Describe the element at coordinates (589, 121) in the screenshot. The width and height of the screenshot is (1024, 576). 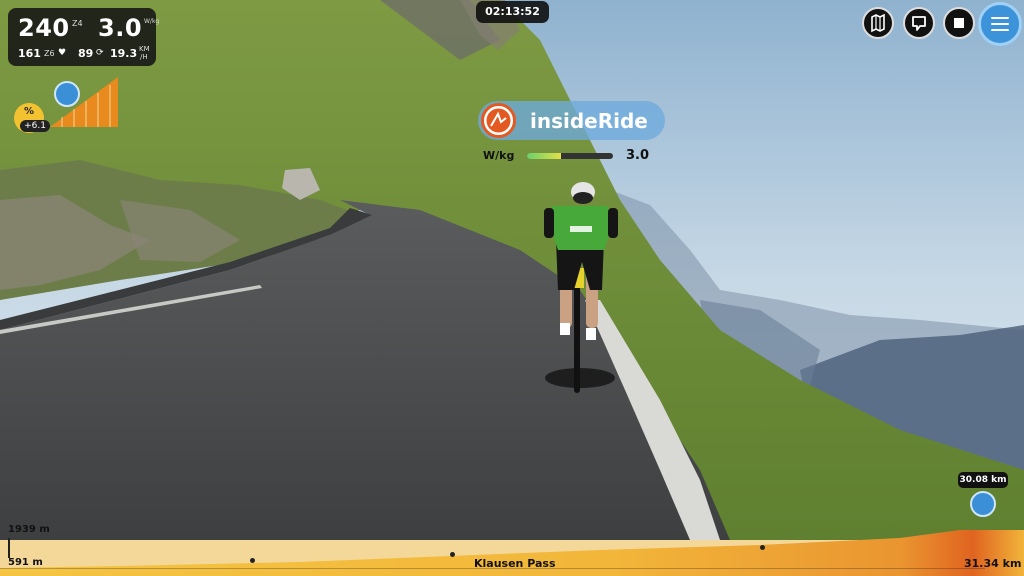
I see `rider-name: insideRide` at that location.